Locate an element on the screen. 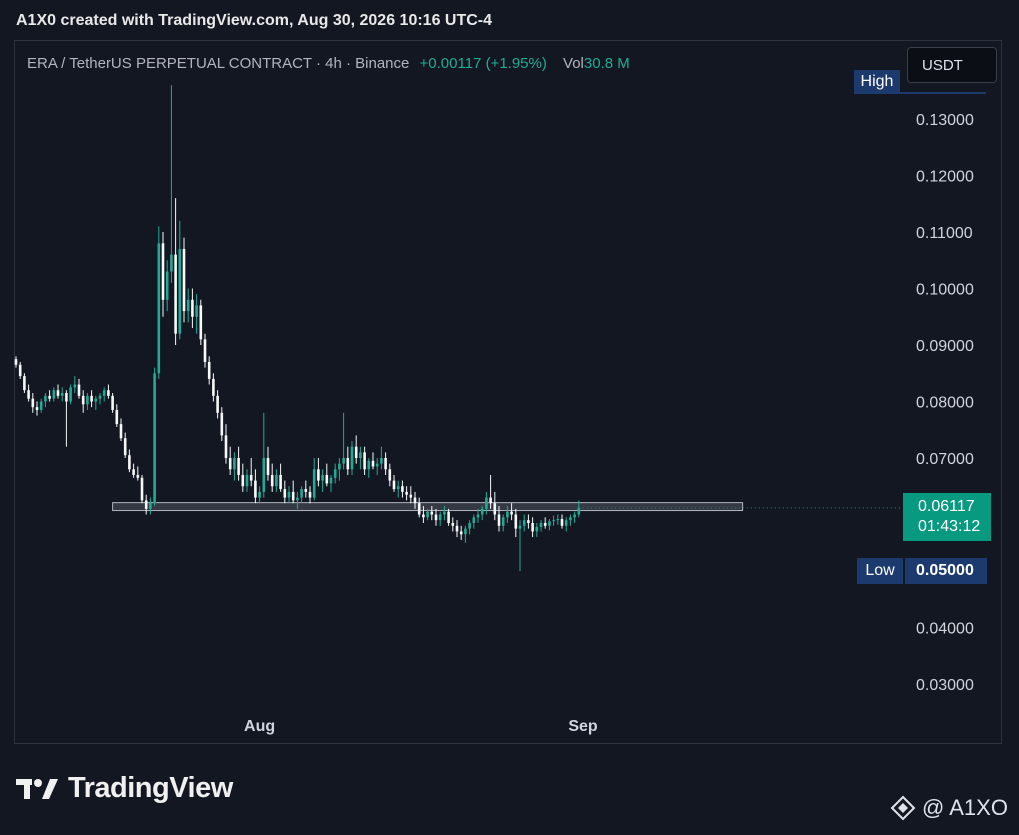 The width and height of the screenshot is (1019, 835). low-value-badge: 0.05000 is located at coordinates (946, 571).